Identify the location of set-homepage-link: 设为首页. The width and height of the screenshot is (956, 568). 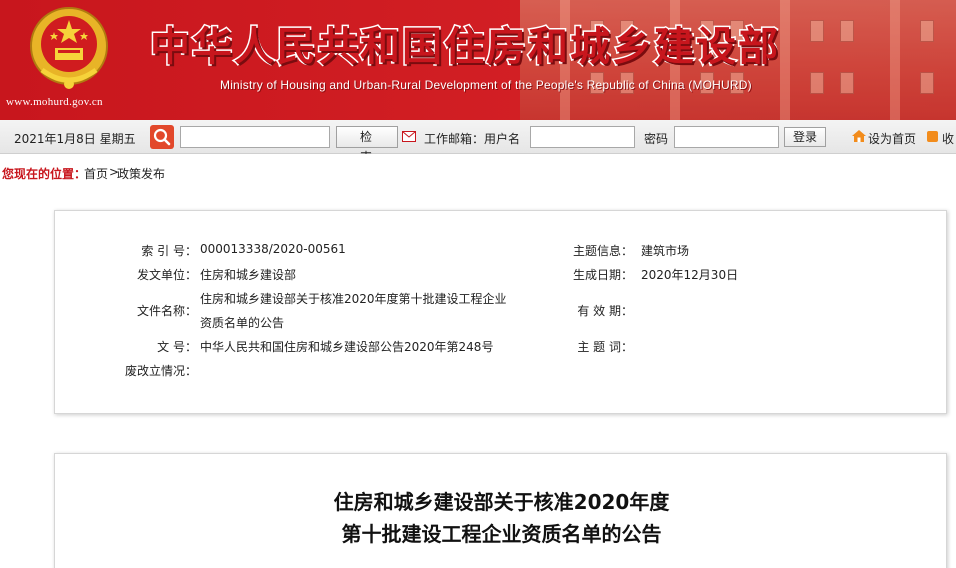
(892, 138).